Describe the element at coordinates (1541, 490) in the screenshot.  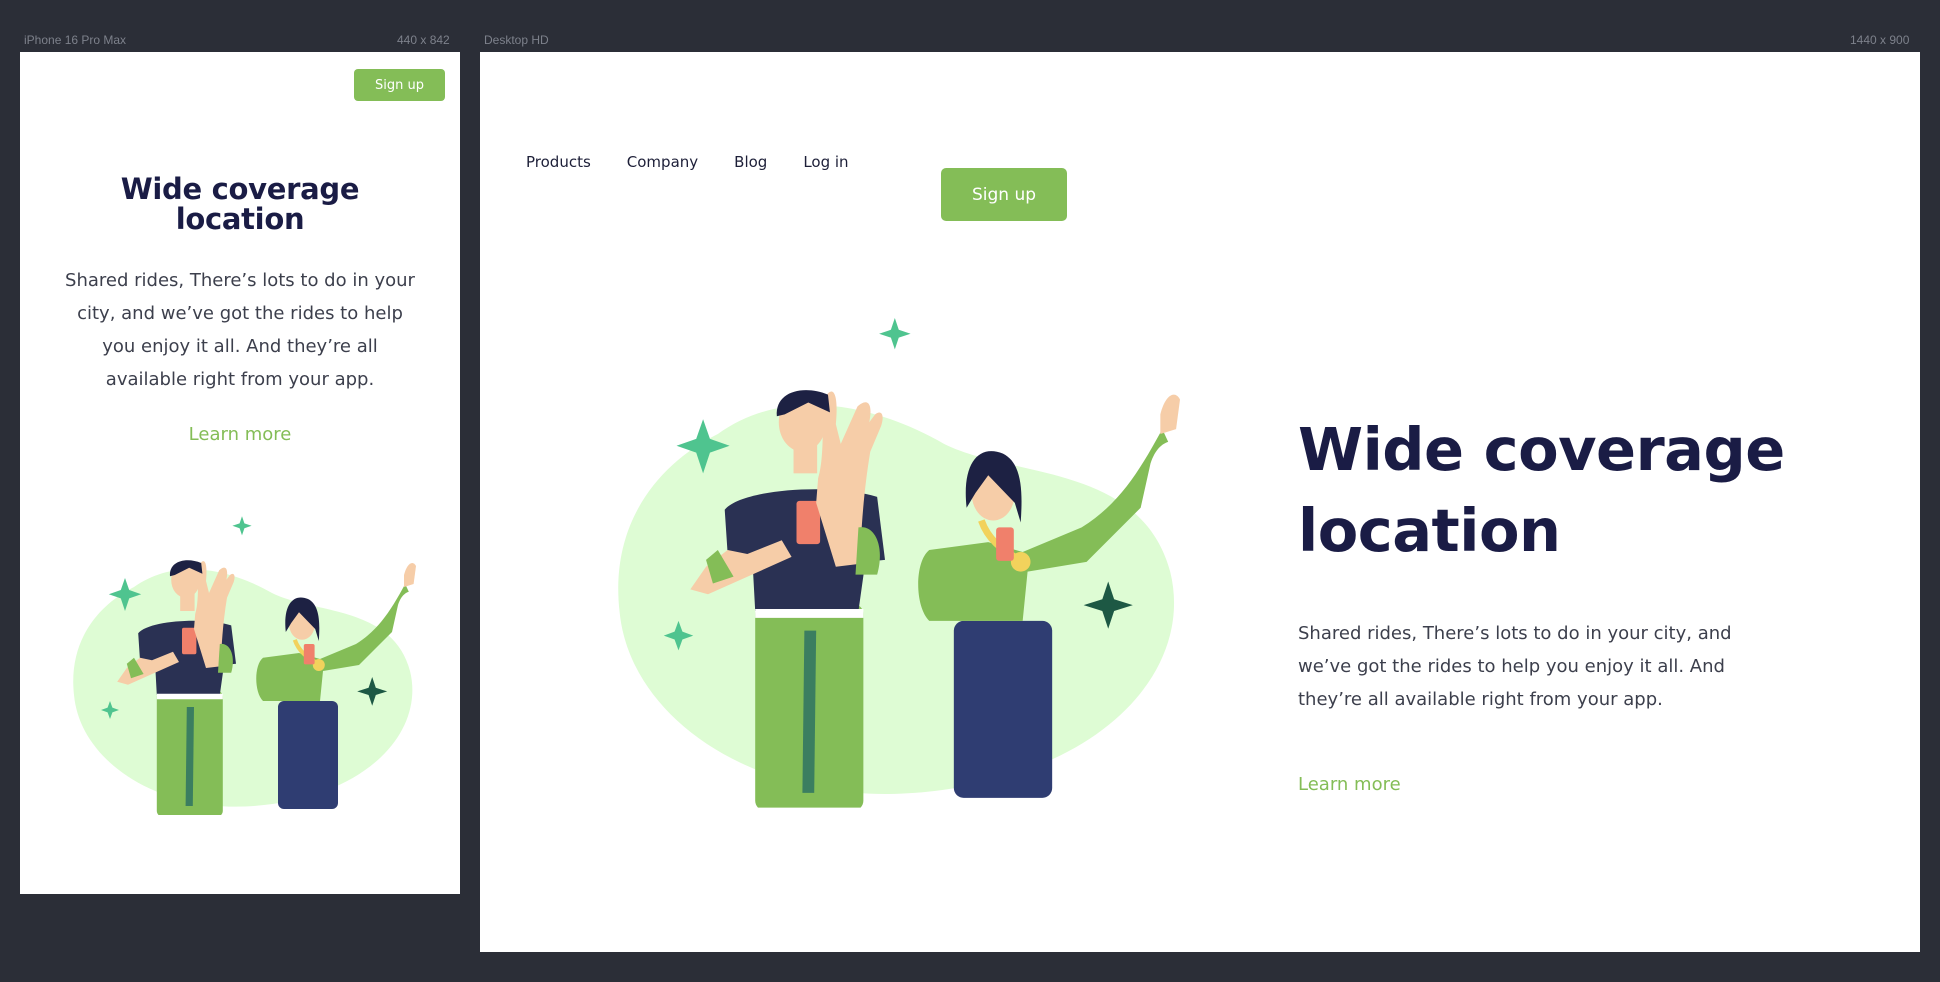
I see `desktop-hero-title: Wide coverage location` at that location.